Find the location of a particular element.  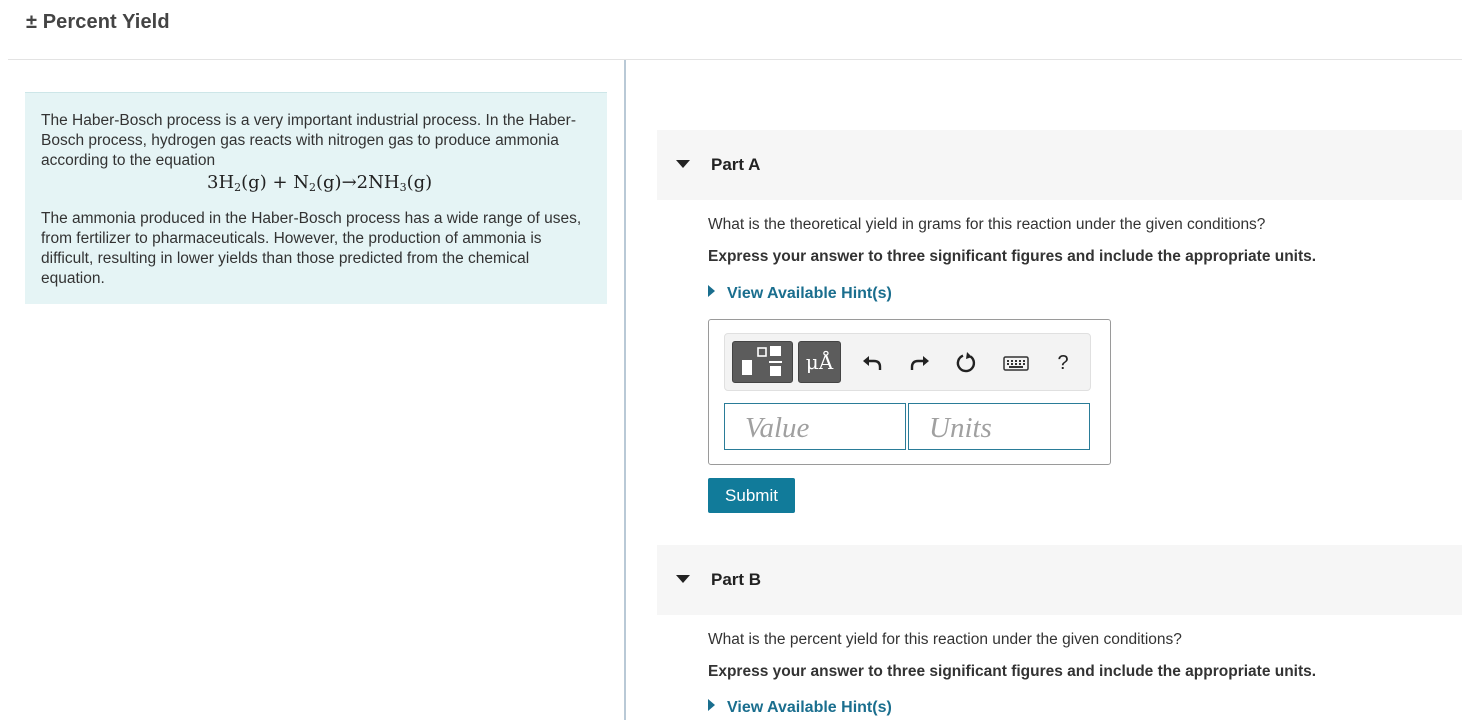

part-a-hint-link: View Available Hint(s) is located at coordinates (800, 294).